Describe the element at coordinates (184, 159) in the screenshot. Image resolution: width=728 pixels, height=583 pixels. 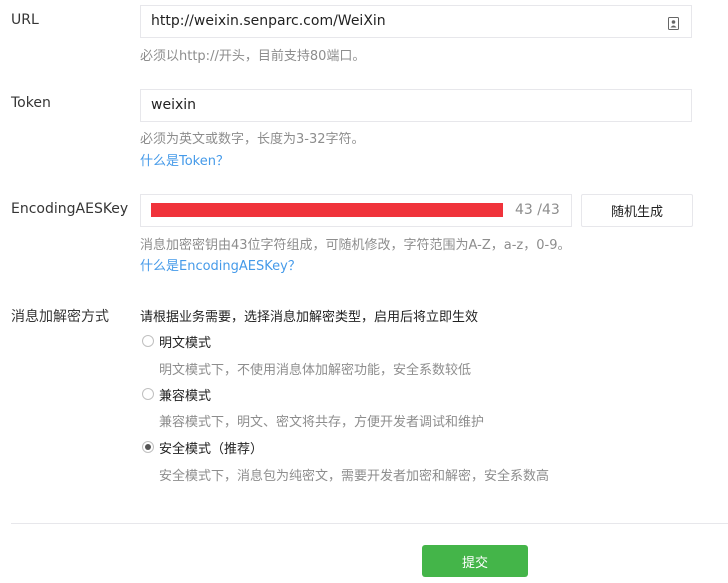
I see `token-help-link: 什么是Token？` at that location.